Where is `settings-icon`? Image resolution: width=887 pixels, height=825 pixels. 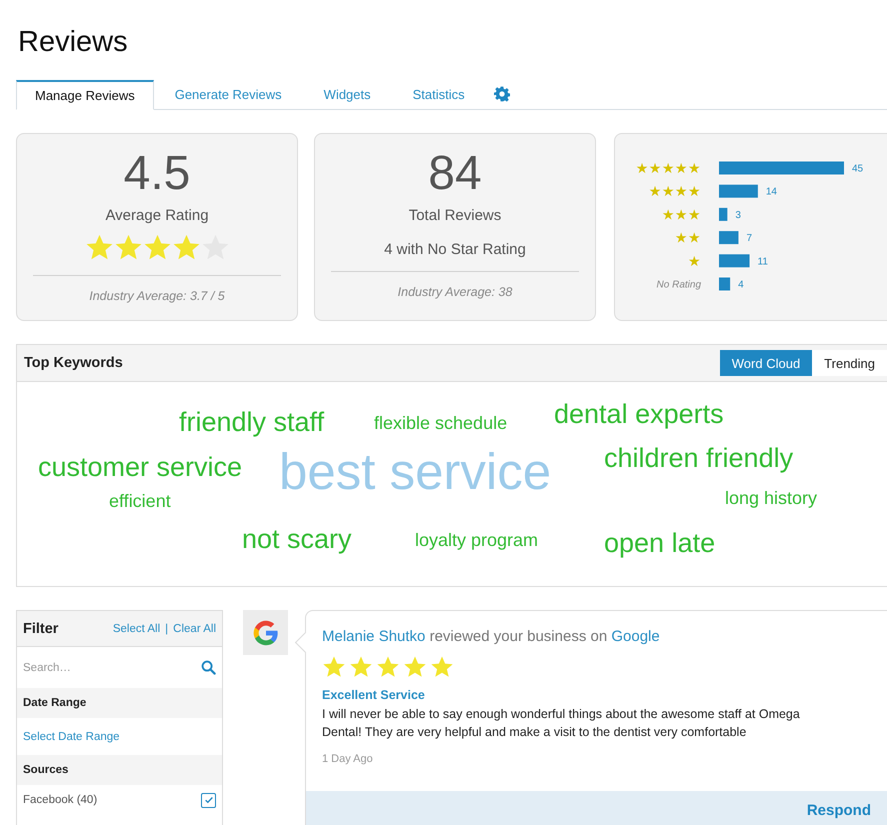 settings-icon is located at coordinates (502, 94).